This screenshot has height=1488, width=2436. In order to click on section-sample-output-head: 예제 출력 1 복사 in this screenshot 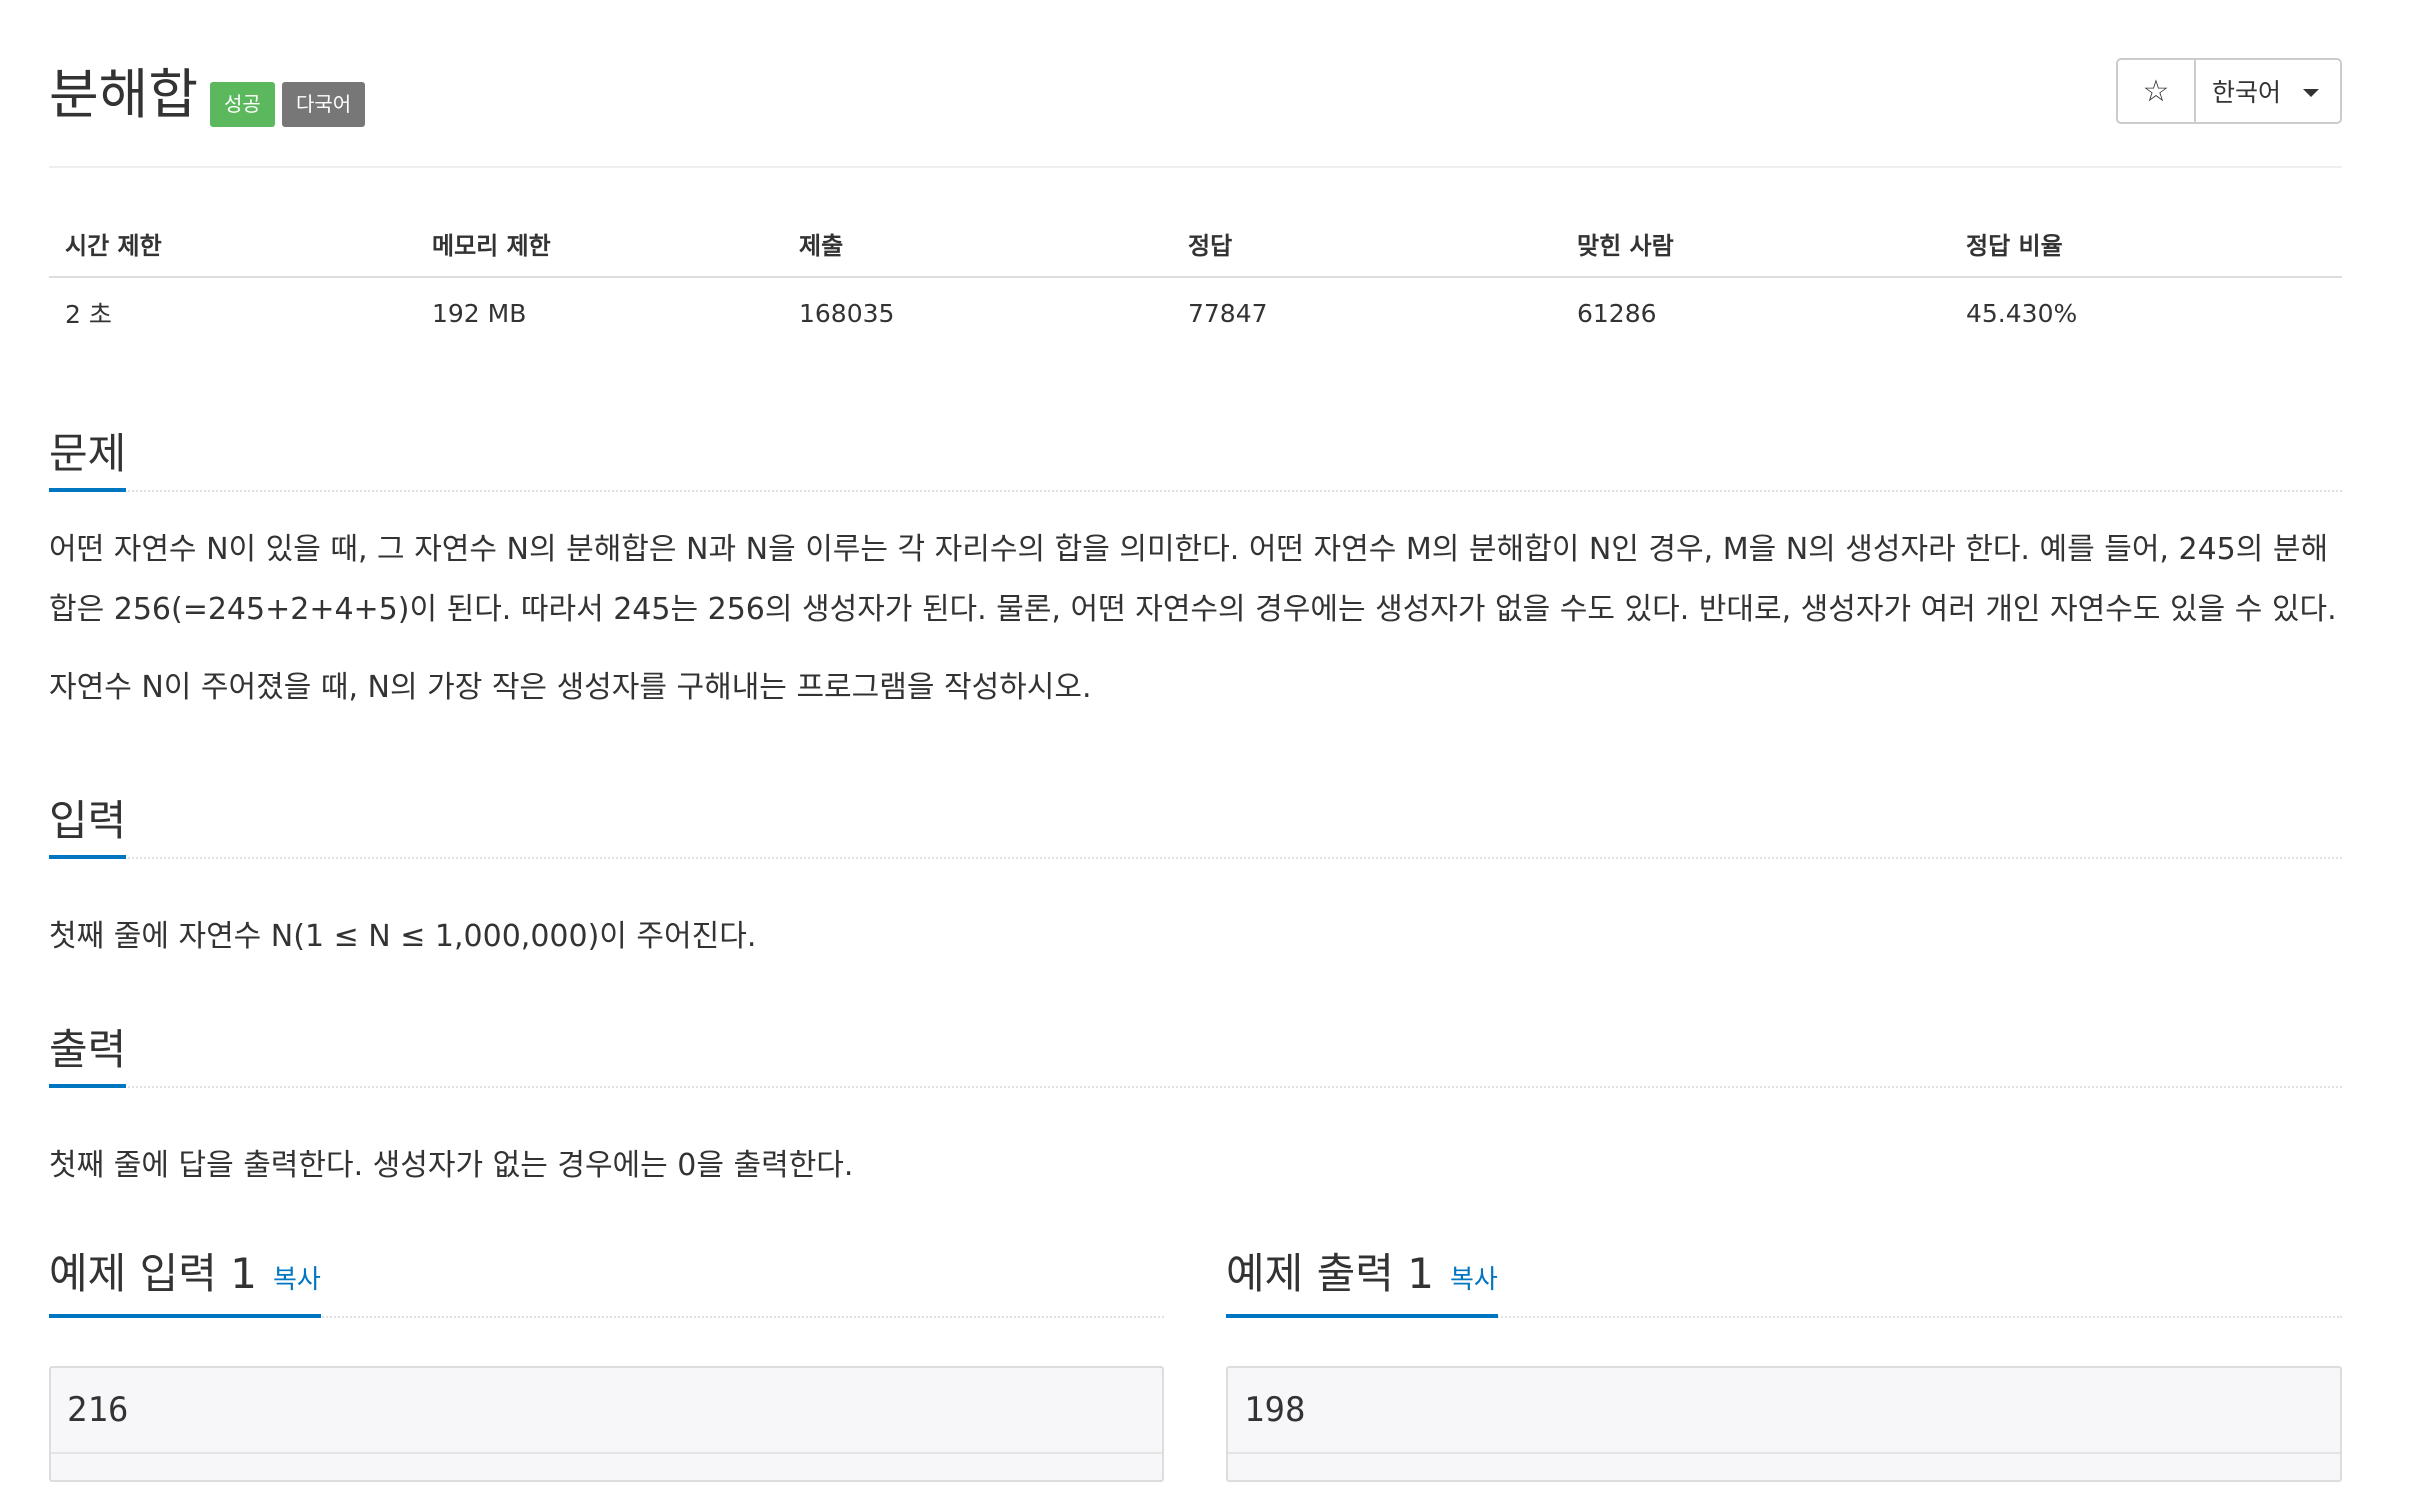, I will do `click(1784, 1281)`.